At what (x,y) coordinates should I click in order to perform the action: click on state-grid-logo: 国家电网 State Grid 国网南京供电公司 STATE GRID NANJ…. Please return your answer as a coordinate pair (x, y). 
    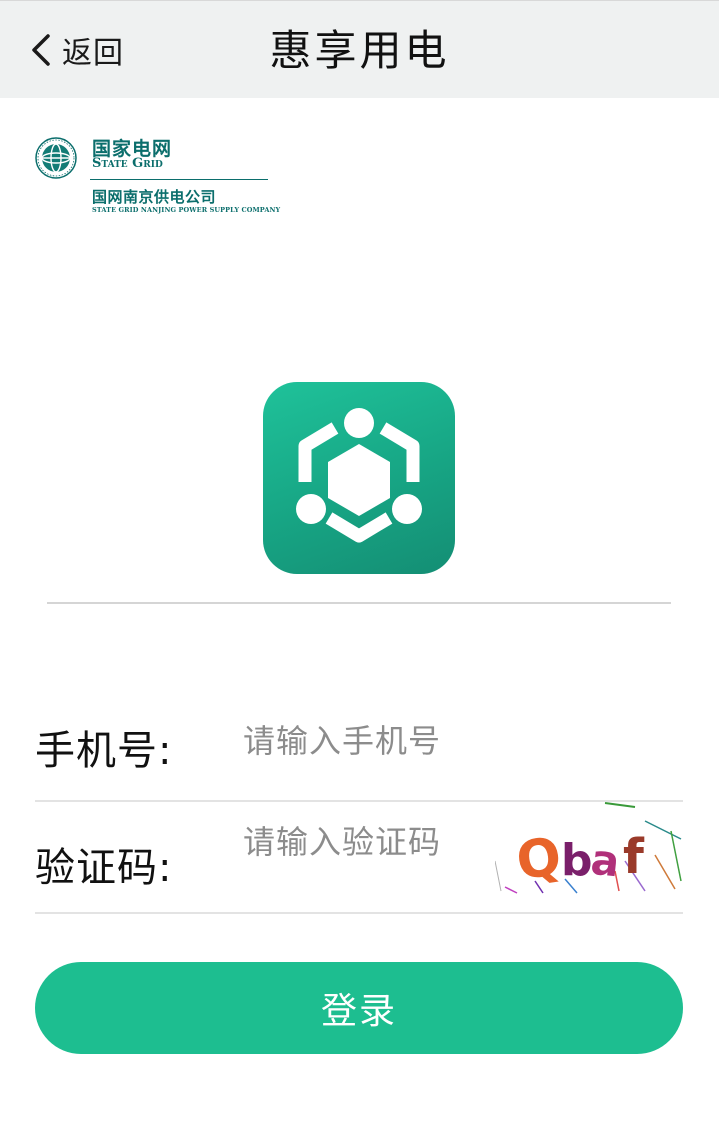
    Looking at the image, I should click on (157, 175).